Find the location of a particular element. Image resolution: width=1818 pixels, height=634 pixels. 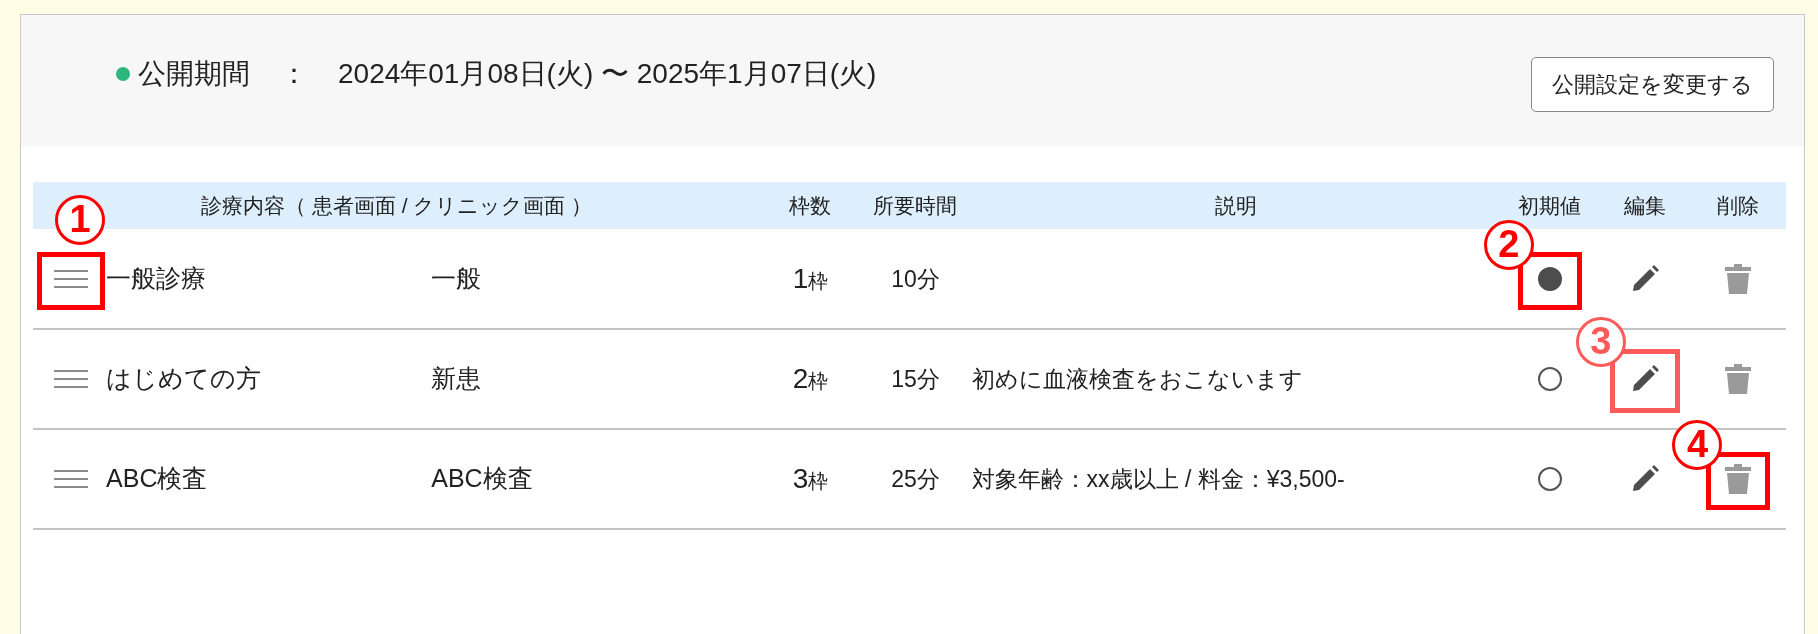

description: 対象年齢：xx歳以上 / 料金：¥3,500- is located at coordinates (1158, 479).